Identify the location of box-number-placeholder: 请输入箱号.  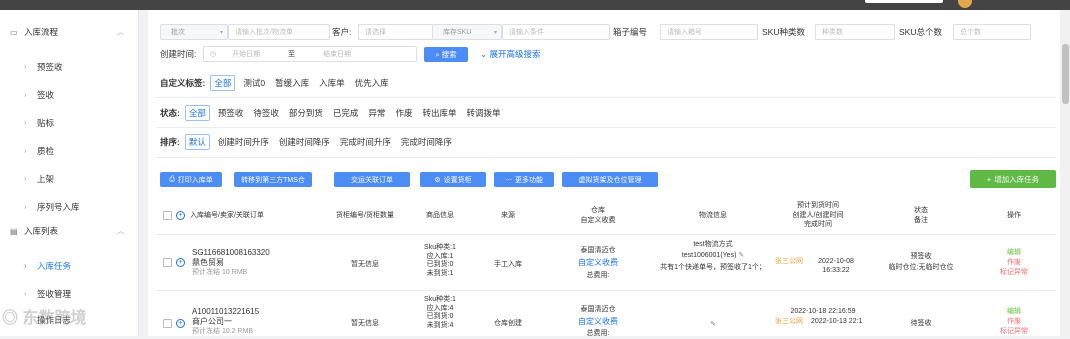
(684, 32).